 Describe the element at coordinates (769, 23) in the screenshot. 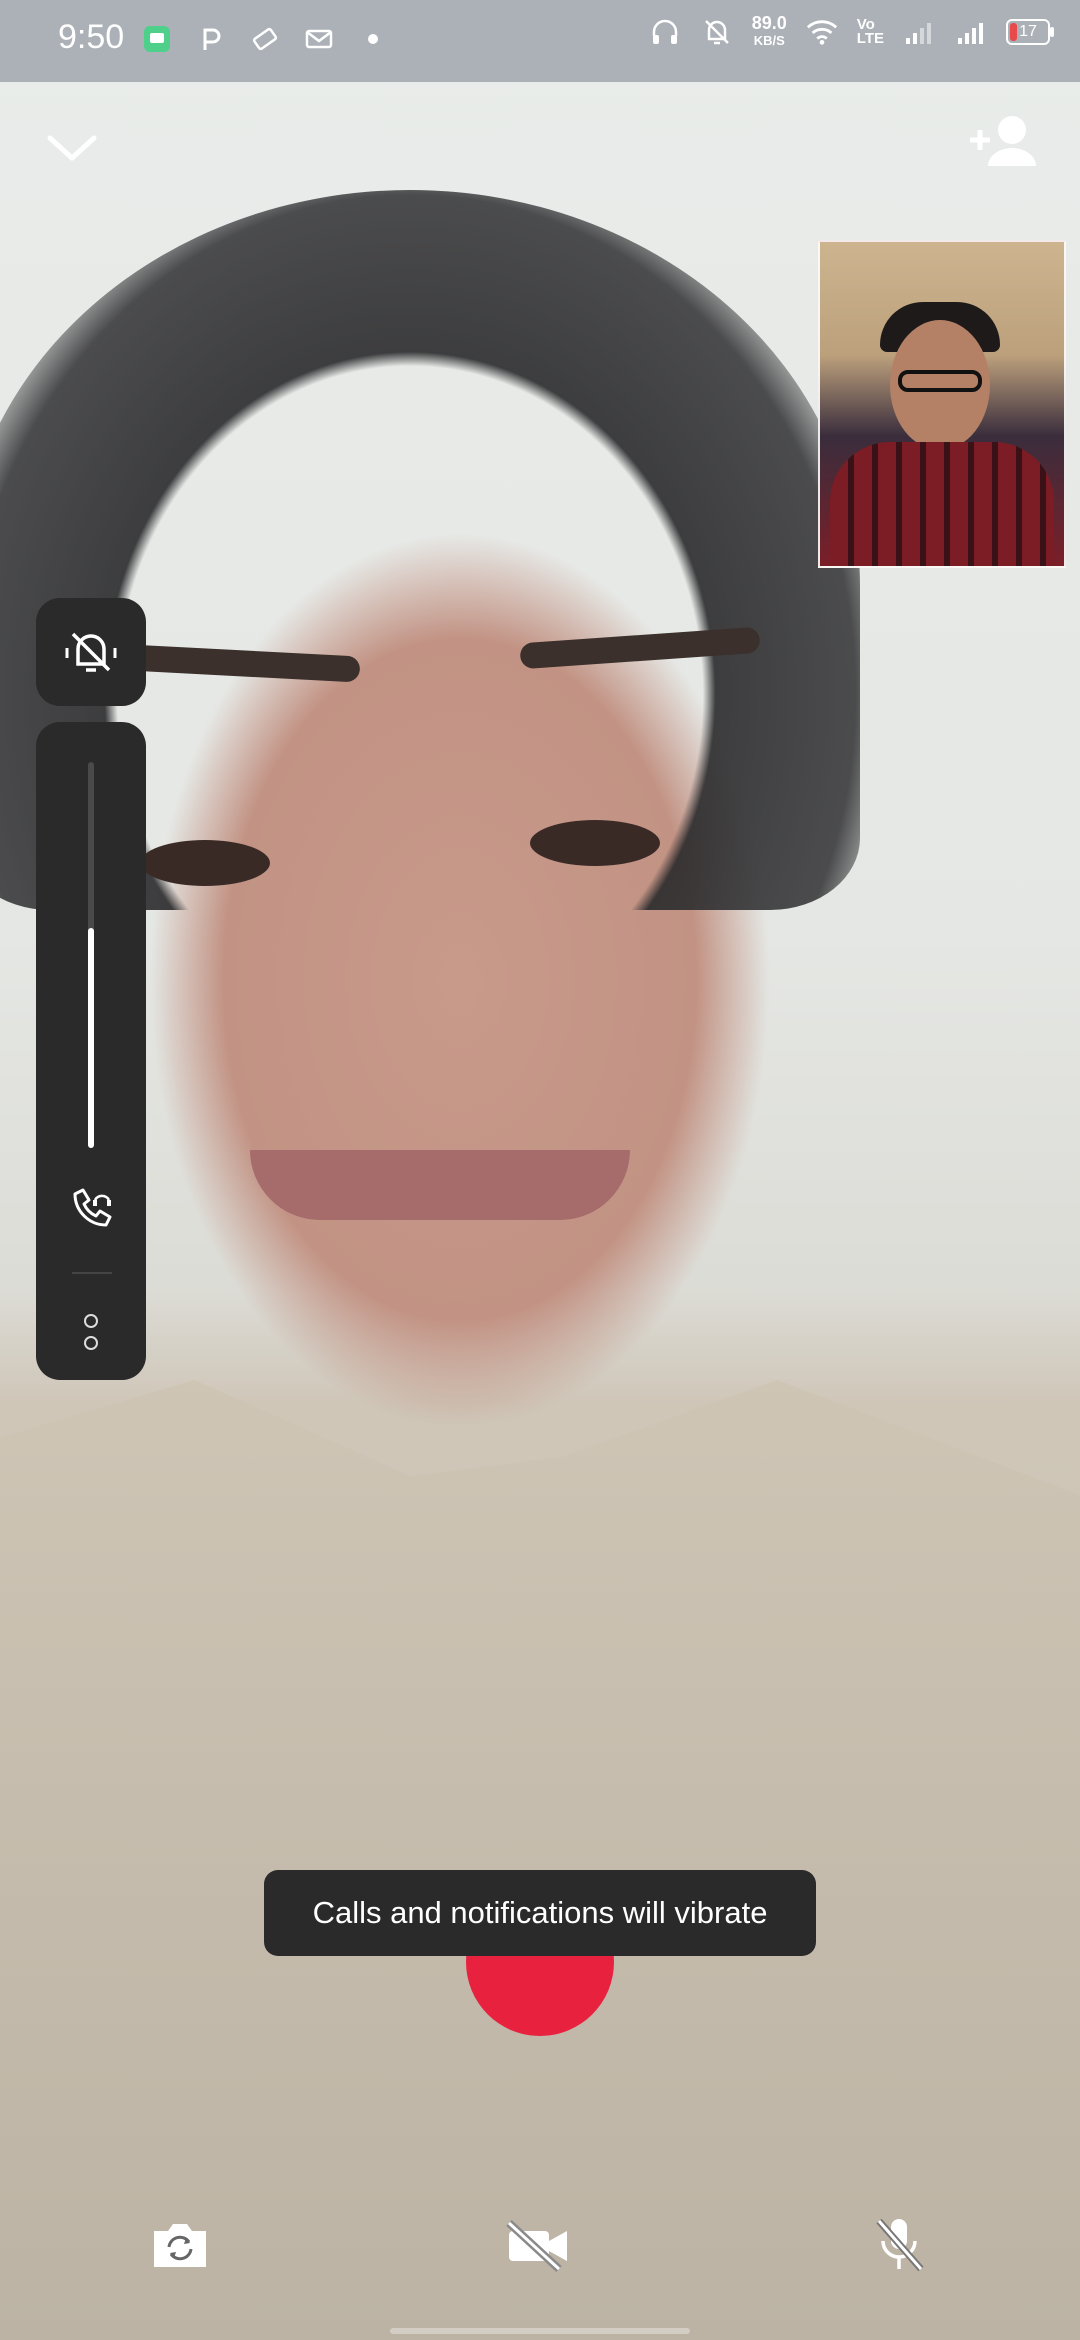

I see `network-speed-value: 89.0` at that location.